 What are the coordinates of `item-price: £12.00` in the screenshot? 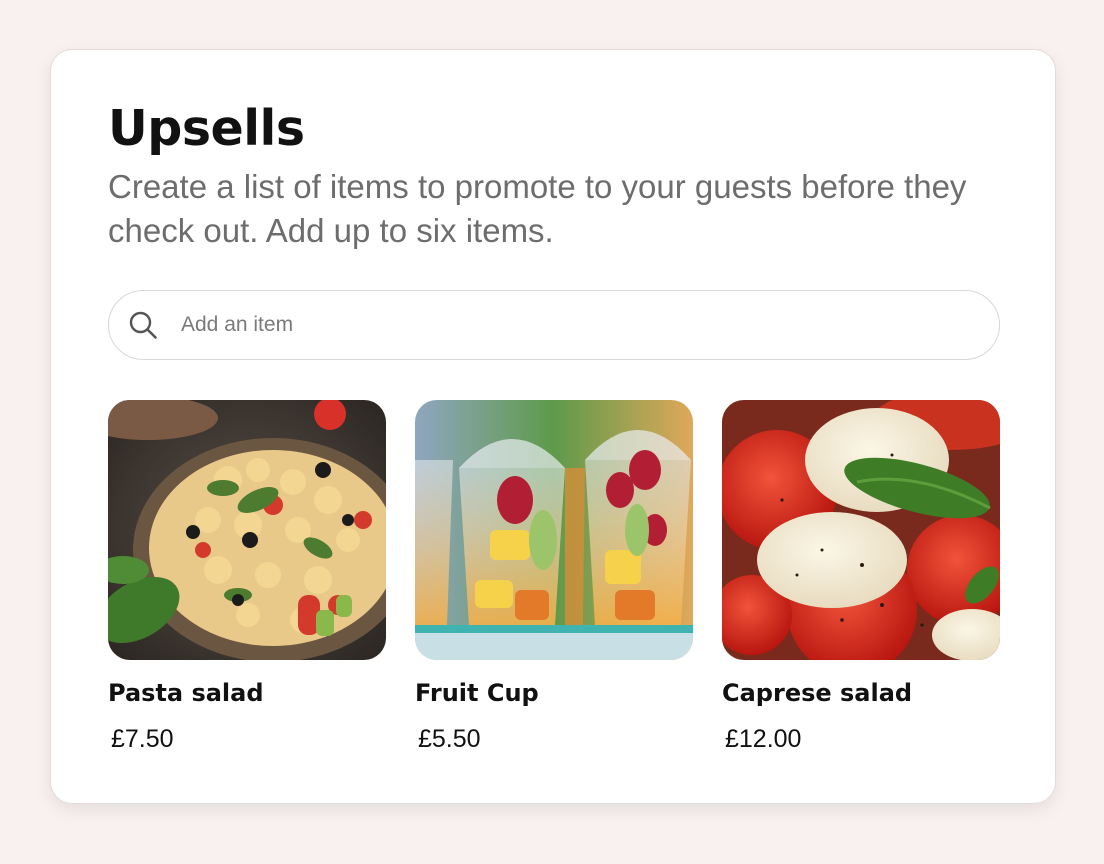 It's located at (763, 739).